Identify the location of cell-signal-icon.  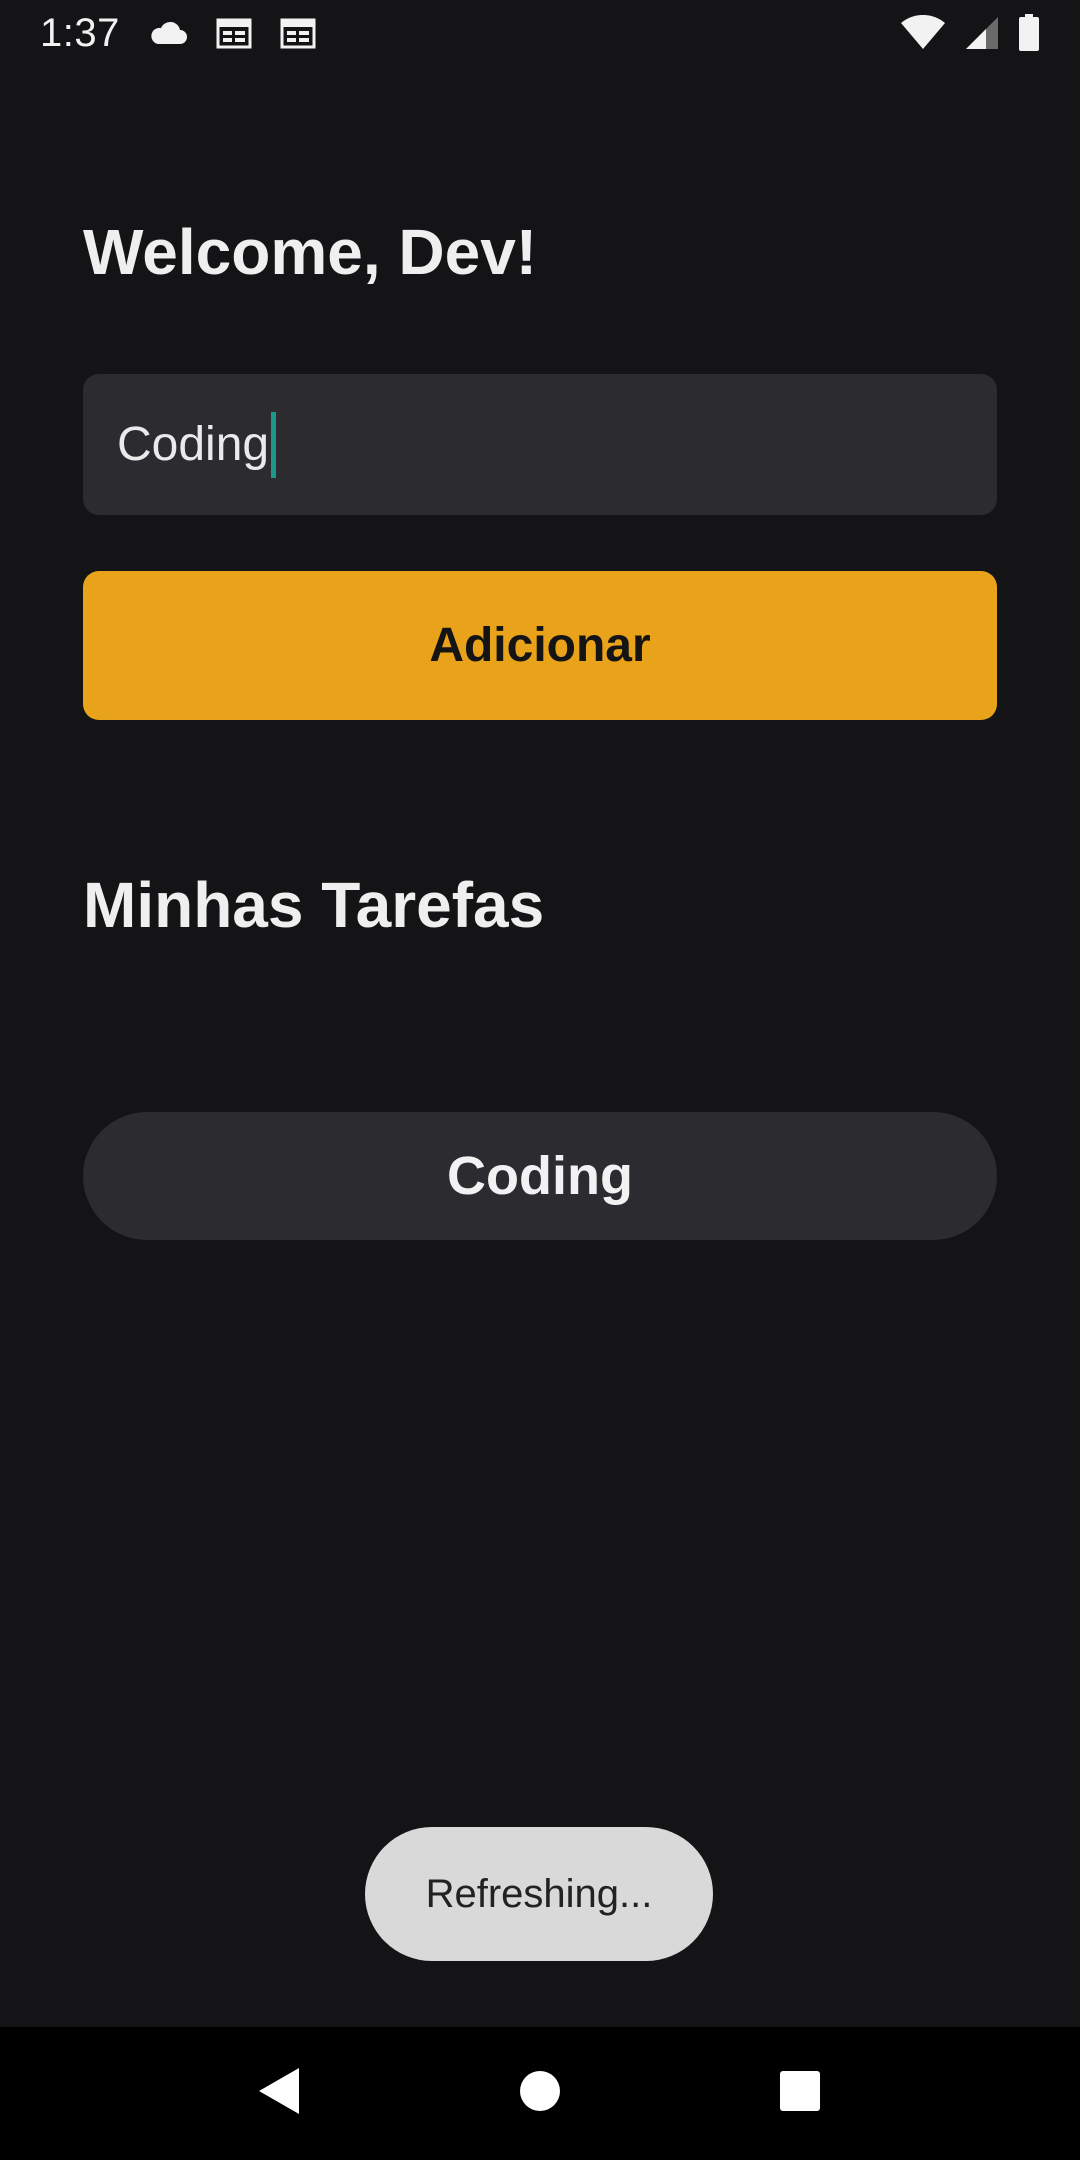
(982, 33).